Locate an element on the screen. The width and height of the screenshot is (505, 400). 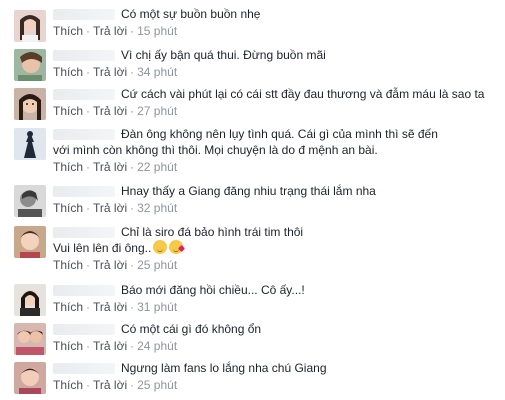
comment-time: 31 phút is located at coordinates (157, 307).